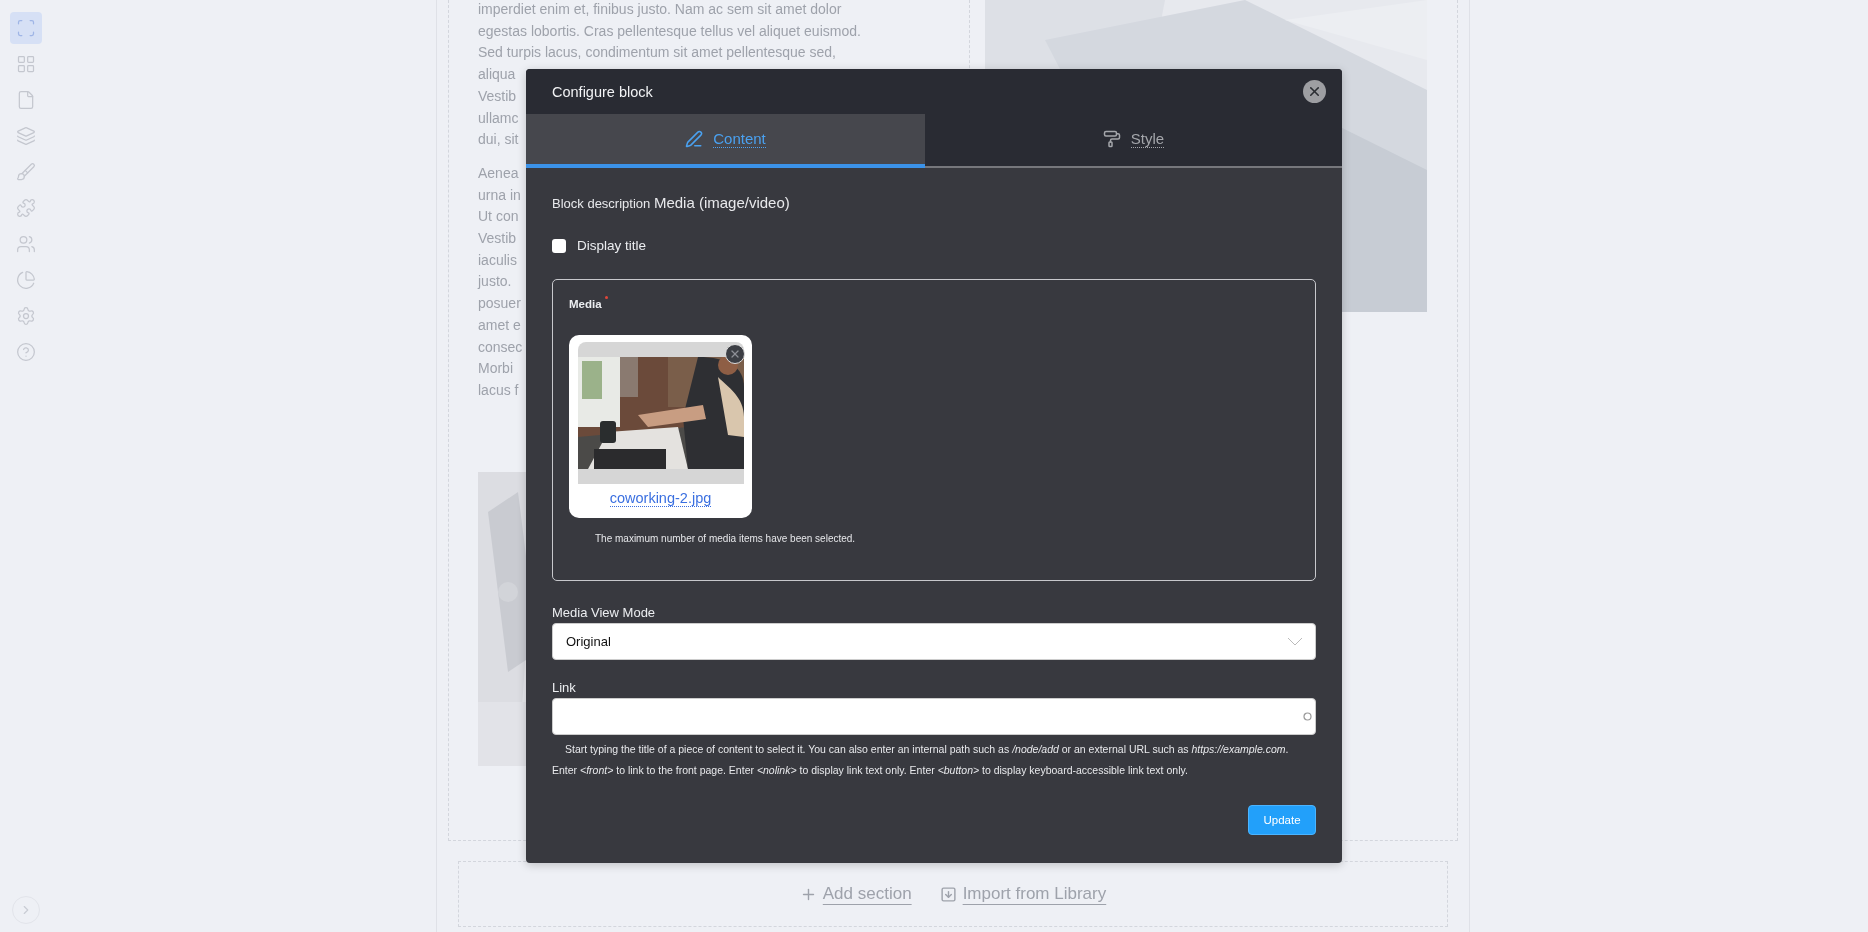  What do you see at coordinates (585, 304) in the screenshot?
I see `field-label: Media` at bounding box center [585, 304].